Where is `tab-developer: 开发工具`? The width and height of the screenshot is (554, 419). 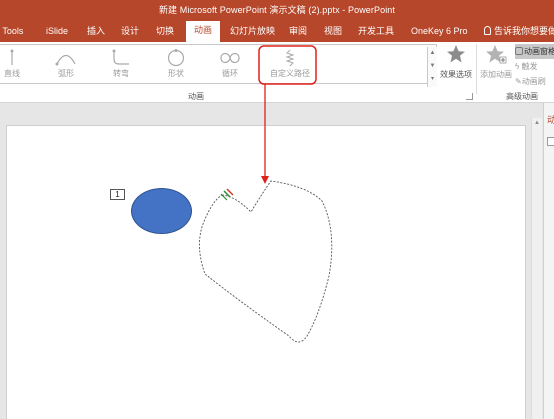
tab-developer: 开发工具 is located at coordinates (376, 31).